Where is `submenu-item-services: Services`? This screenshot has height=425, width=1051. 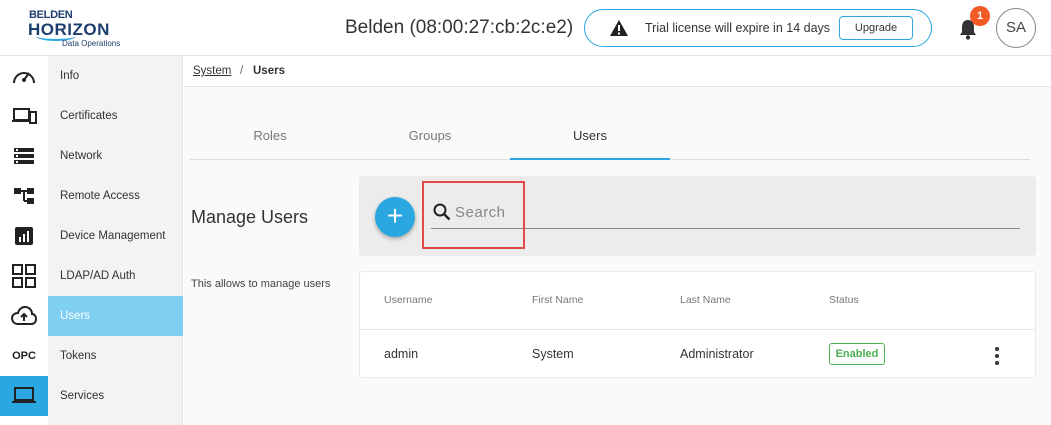
submenu-item-services: Services is located at coordinates (115, 396).